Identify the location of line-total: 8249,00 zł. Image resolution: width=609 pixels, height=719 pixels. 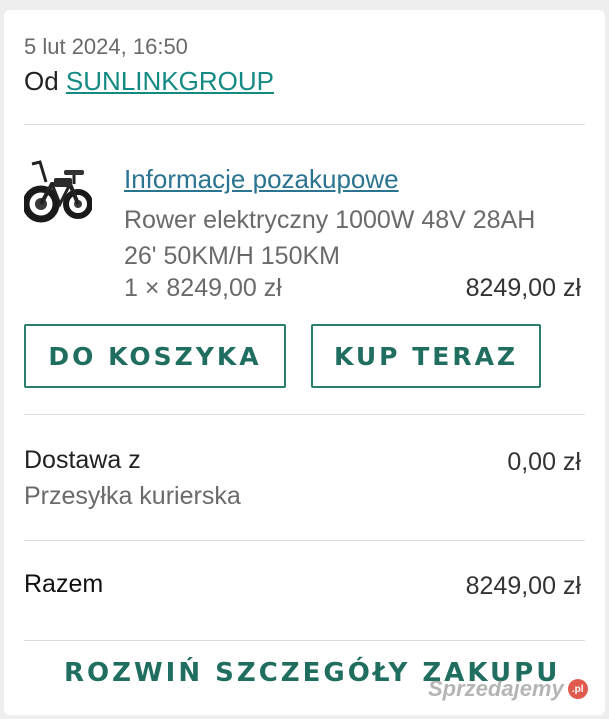
(523, 288).